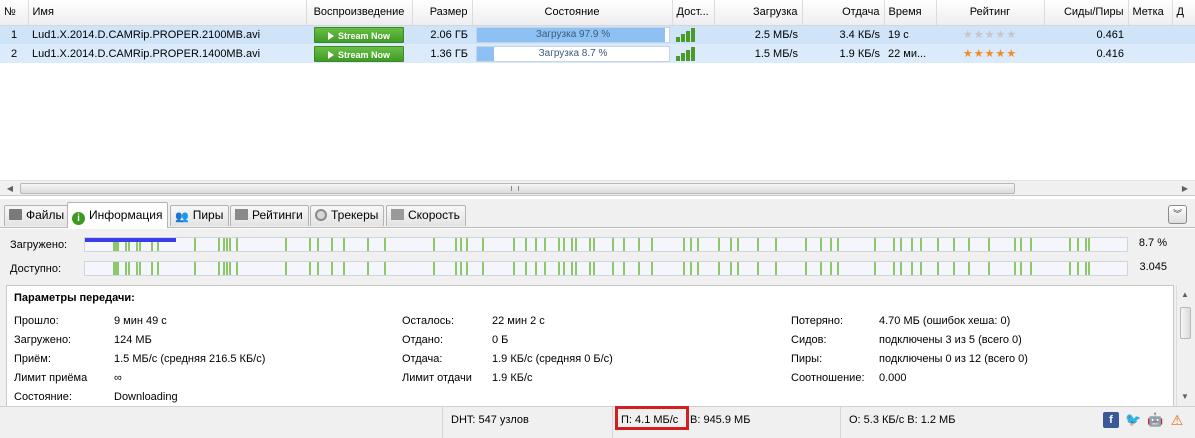  I want to click on column-header-time: Время, so click(910, 13).